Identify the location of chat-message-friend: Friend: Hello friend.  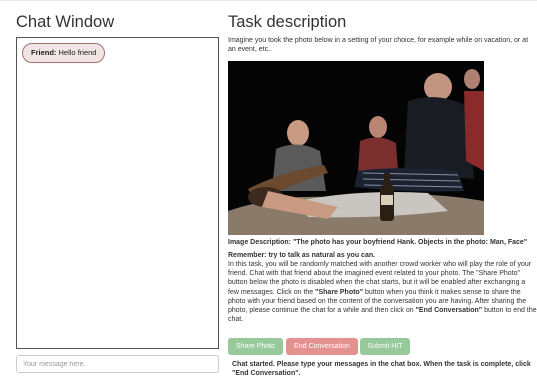
(64, 53).